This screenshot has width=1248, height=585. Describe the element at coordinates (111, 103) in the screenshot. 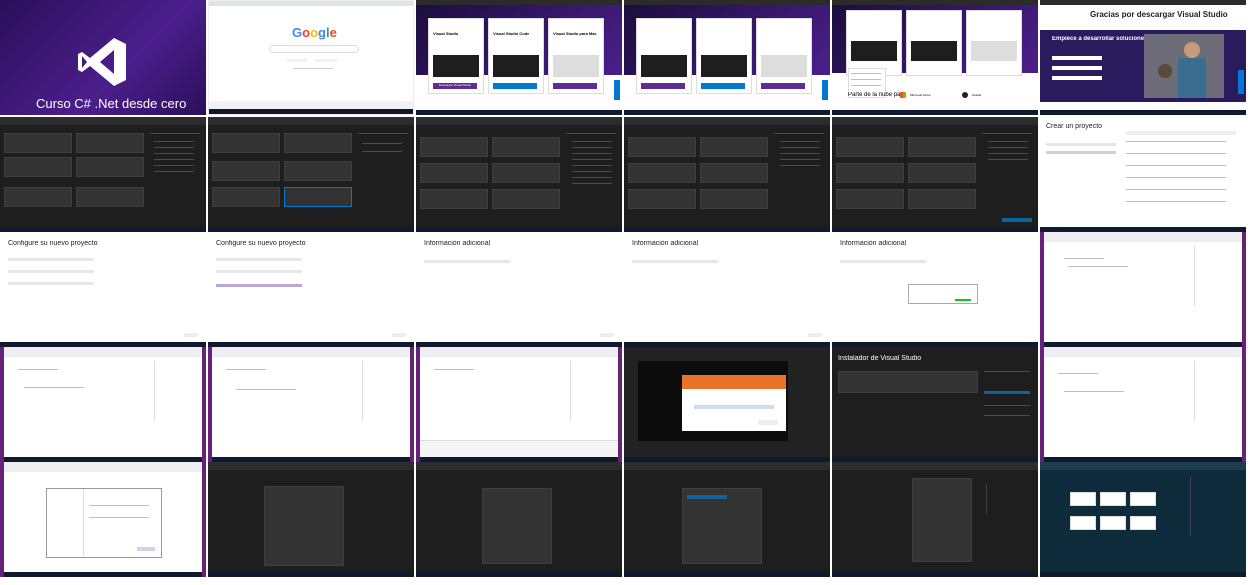

I see `course-title: Curso C# .Net desde cero` at that location.